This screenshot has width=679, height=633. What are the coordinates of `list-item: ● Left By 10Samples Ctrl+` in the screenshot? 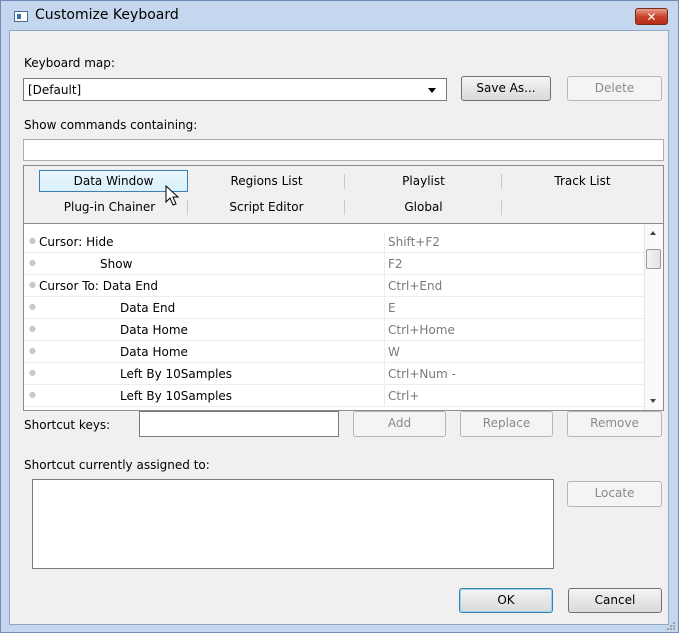 It's located at (334, 396).